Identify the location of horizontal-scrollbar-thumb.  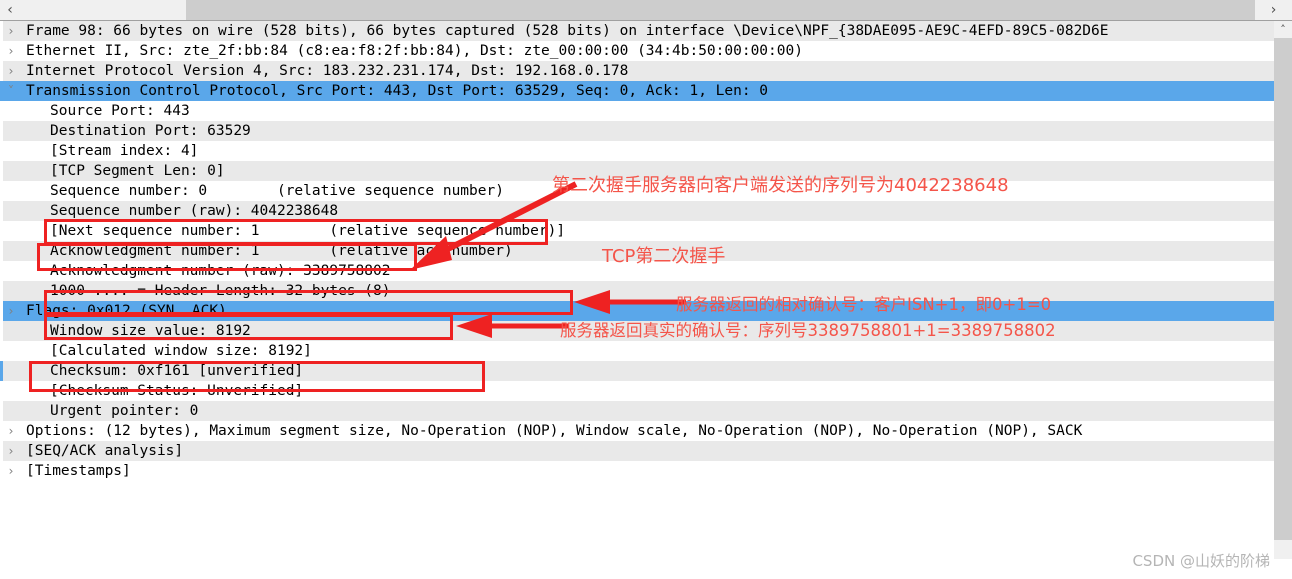
(93, 10).